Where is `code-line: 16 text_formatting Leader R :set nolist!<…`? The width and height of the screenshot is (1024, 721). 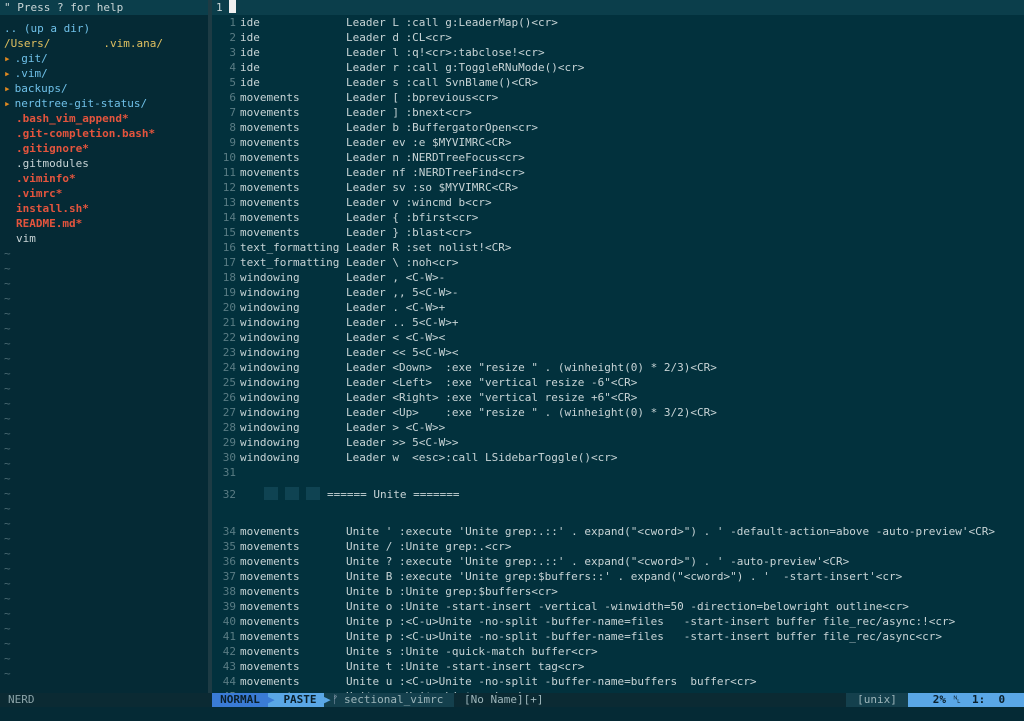 code-line: 16 text_formatting Leader R :set nolist!<… is located at coordinates (618, 247).